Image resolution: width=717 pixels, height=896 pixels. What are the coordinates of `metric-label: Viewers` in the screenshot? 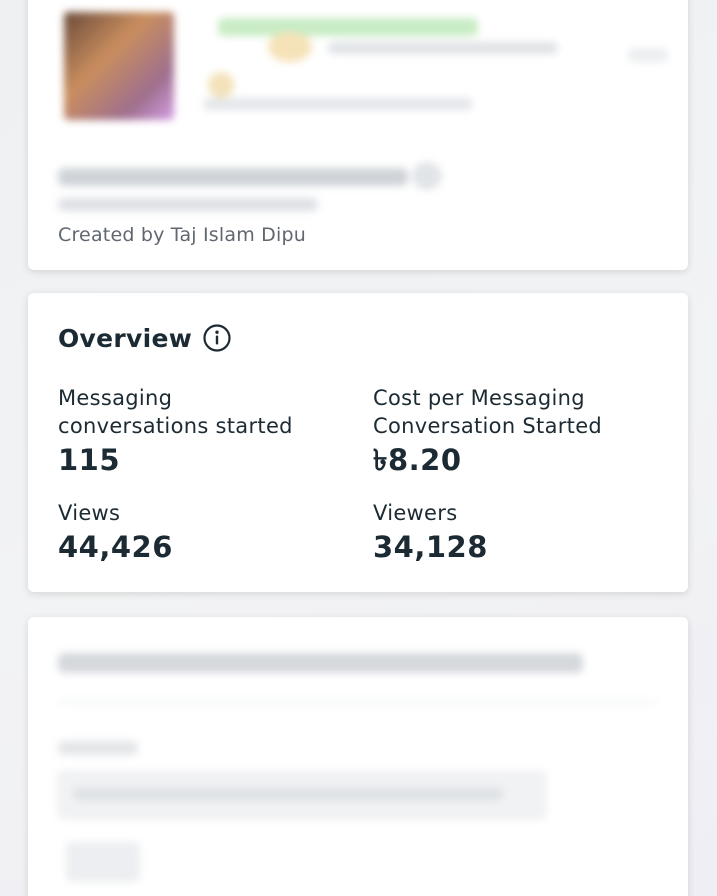 It's located at (415, 513).